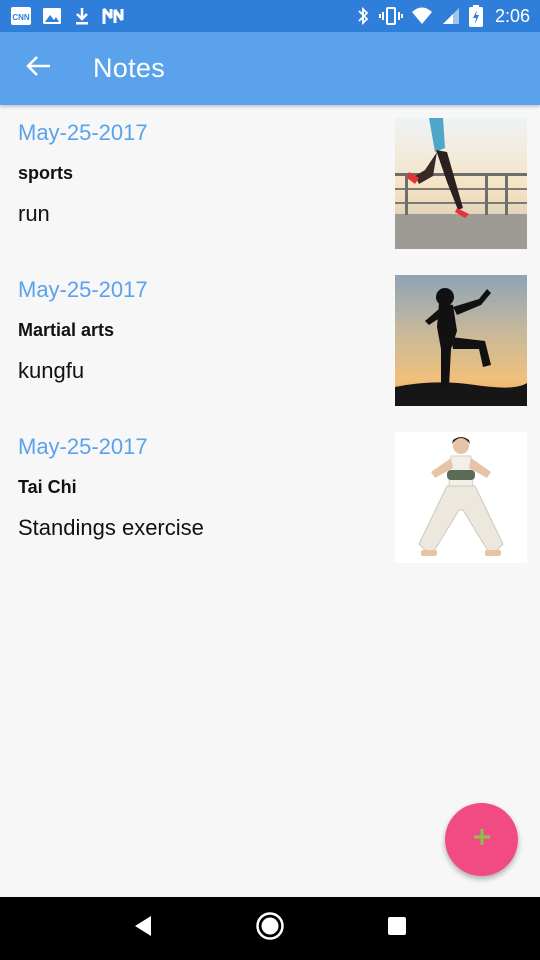 Image resolution: width=540 pixels, height=960 pixels. I want to click on cnn-icon: CNN, so click(21, 16).